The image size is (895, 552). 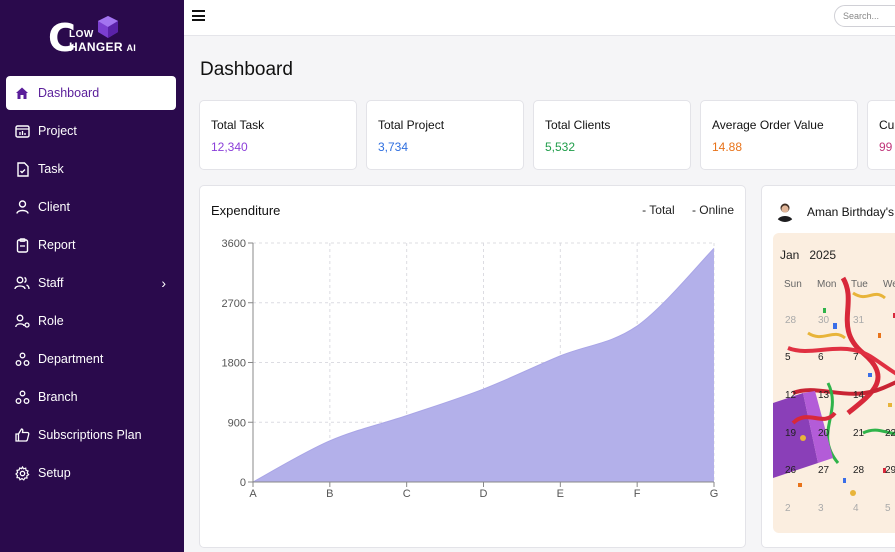 What do you see at coordinates (856, 508) in the screenshot?
I see `calendar-day: 4` at bounding box center [856, 508].